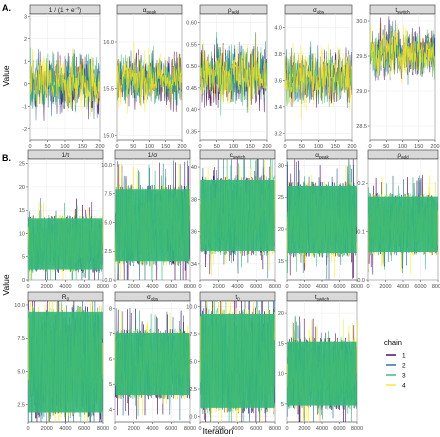  Describe the element at coordinates (191, 89) in the screenshot. I see `y-tick-label: 0.45` at that location.